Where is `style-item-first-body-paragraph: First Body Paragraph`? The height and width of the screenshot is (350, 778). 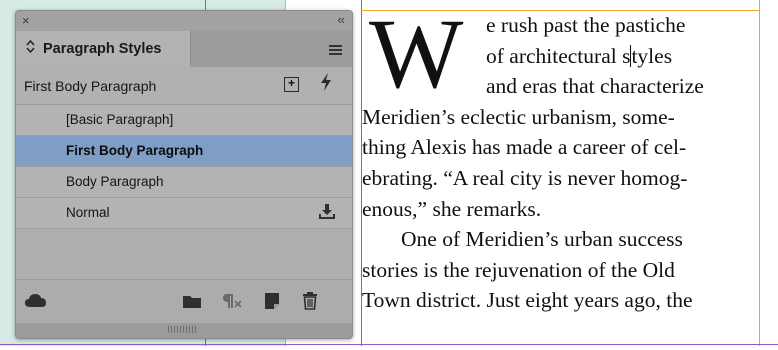 style-item-first-body-paragraph: First Body Paragraph is located at coordinates (184, 151).